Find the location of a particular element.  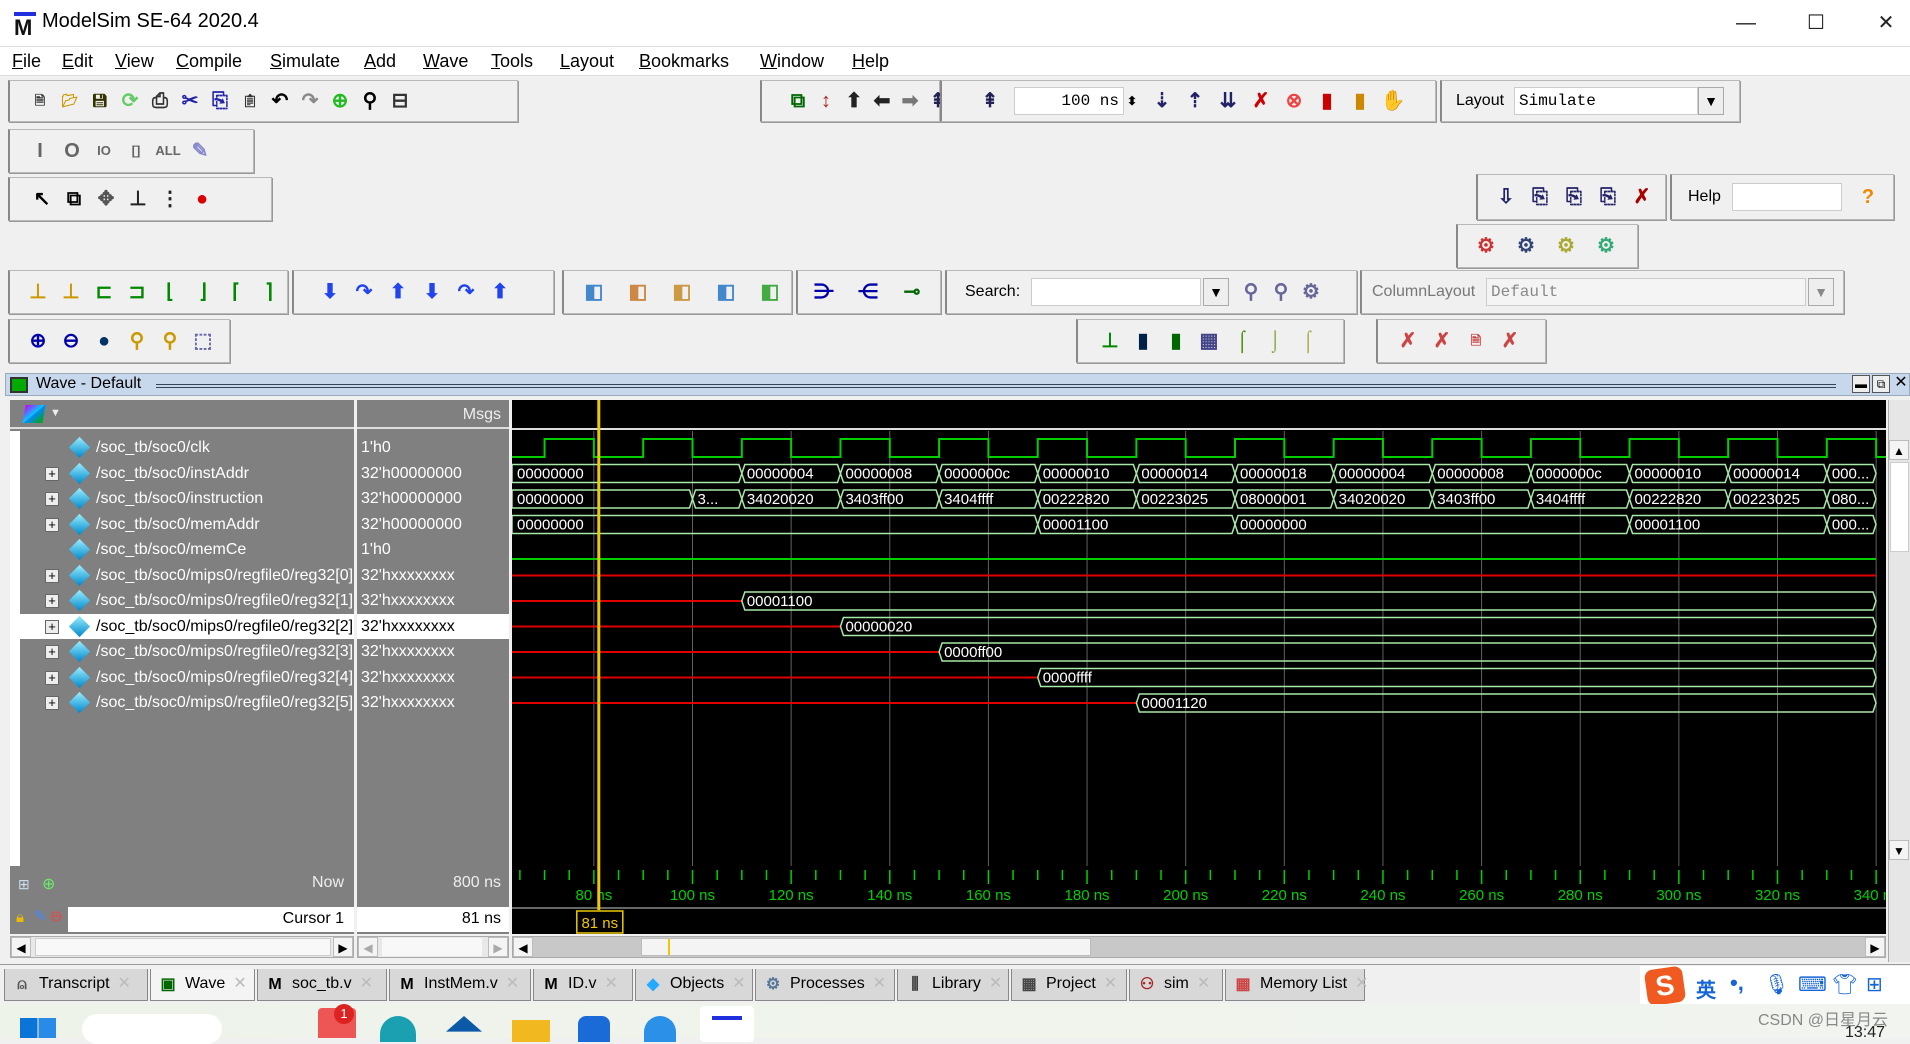

zoom-in-button: ⊕ is located at coordinates (38, 341).